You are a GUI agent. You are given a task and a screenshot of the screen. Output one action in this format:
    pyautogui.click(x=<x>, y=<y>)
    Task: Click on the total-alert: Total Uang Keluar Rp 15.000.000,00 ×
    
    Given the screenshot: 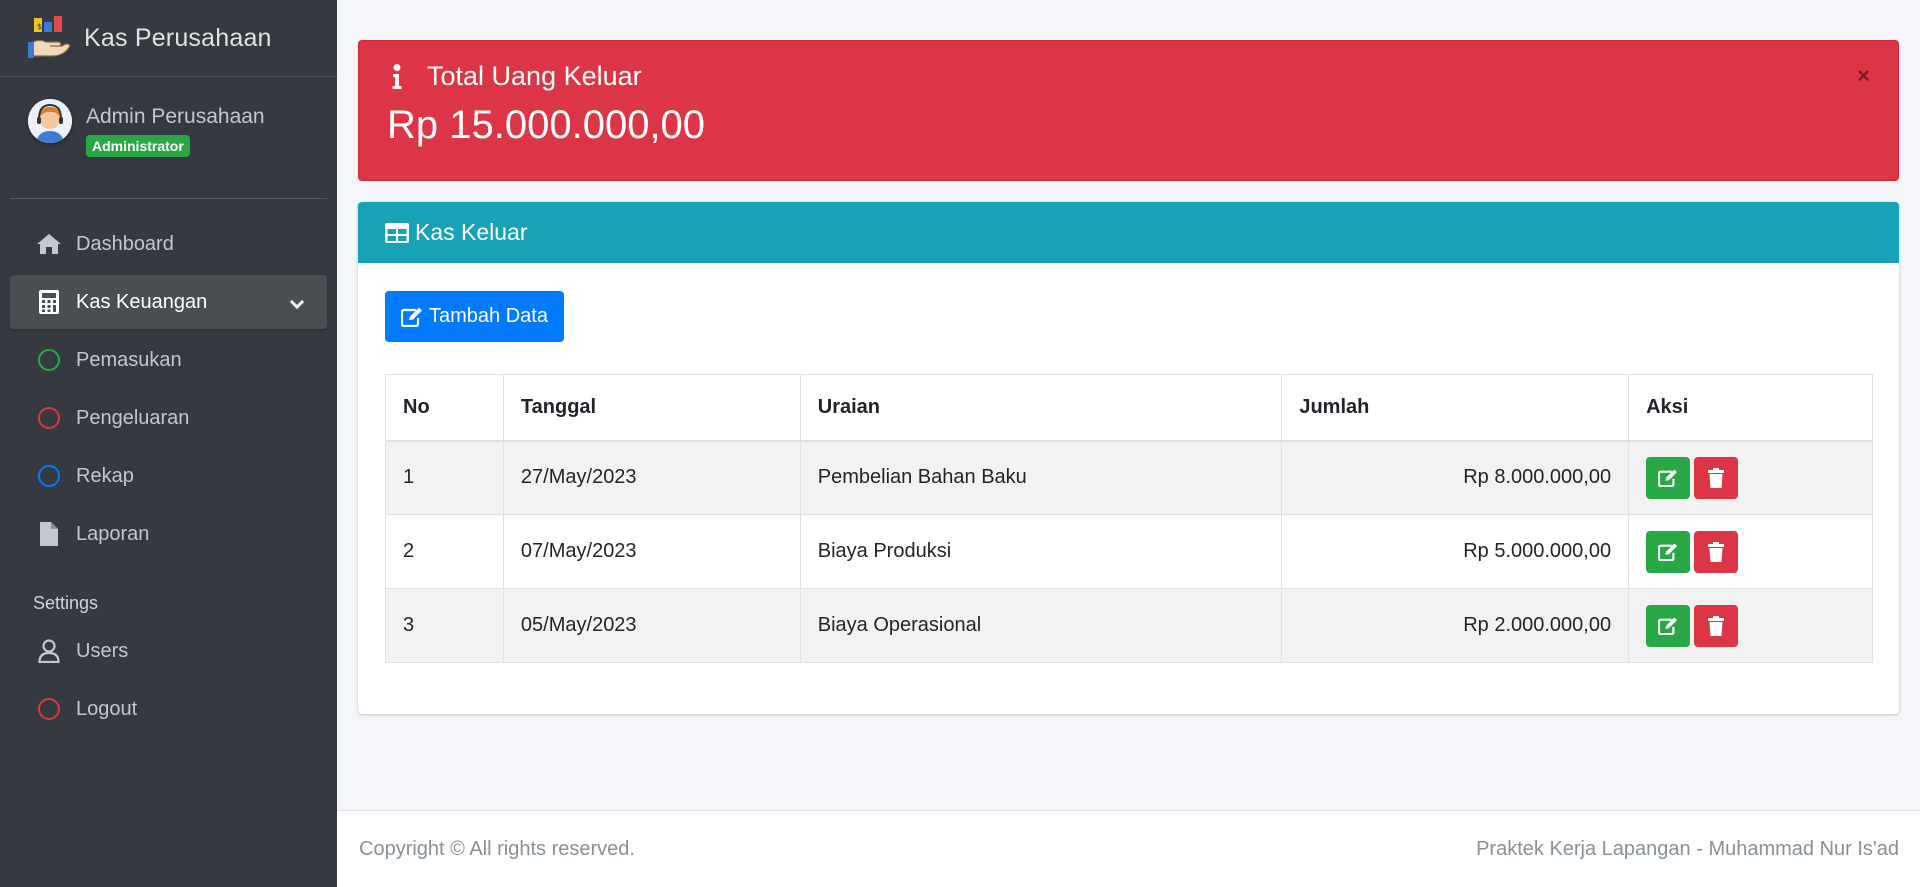 What is the action you would take?
    pyautogui.click(x=1128, y=110)
    